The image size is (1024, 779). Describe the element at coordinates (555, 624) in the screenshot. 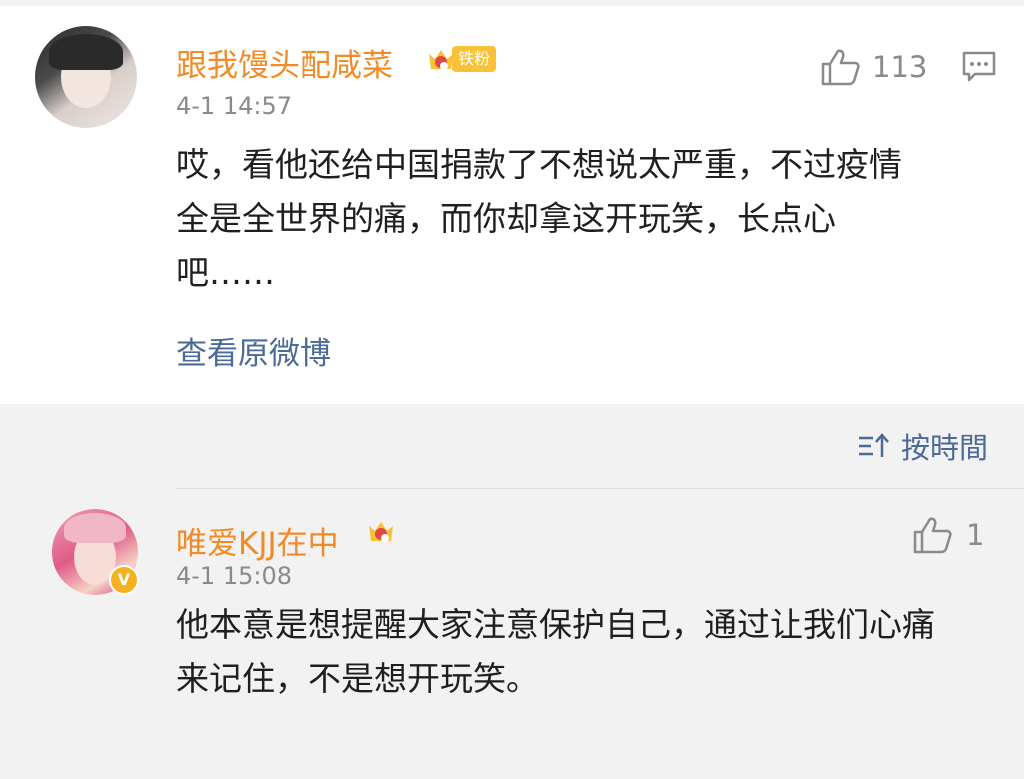

I see `reply-line: 他本意是想提醒大家注意保护自己，通过让我们心痛` at that location.